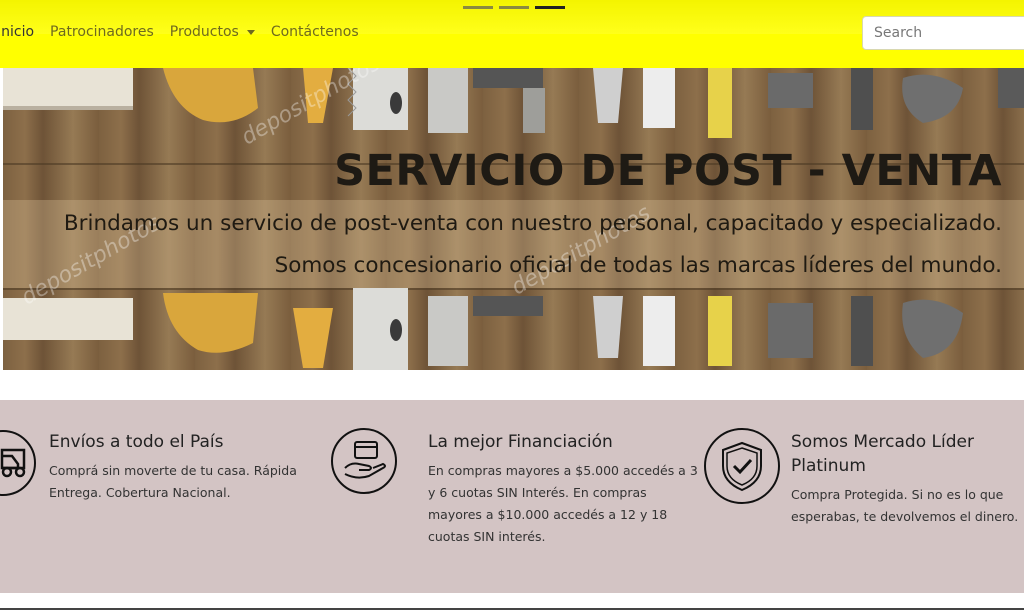 The width and height of the screenshot is (1024, 612). Describe the element at coordinates (882, 454) in the screenshot. I see `feature-title: Somos Mercado Líder Platinum` at that location.